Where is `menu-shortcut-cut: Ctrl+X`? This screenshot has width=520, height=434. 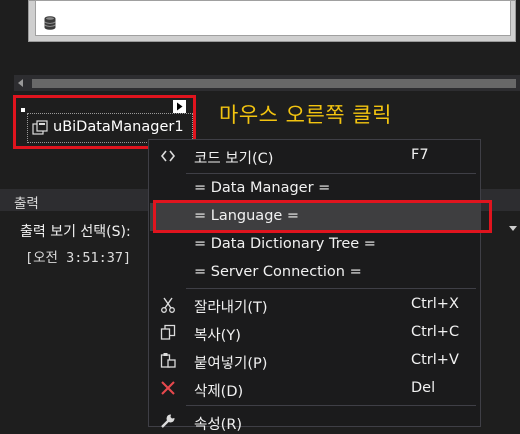
menu-shortcut-cut: Ctrl+X is located at coordinates (435, 304).